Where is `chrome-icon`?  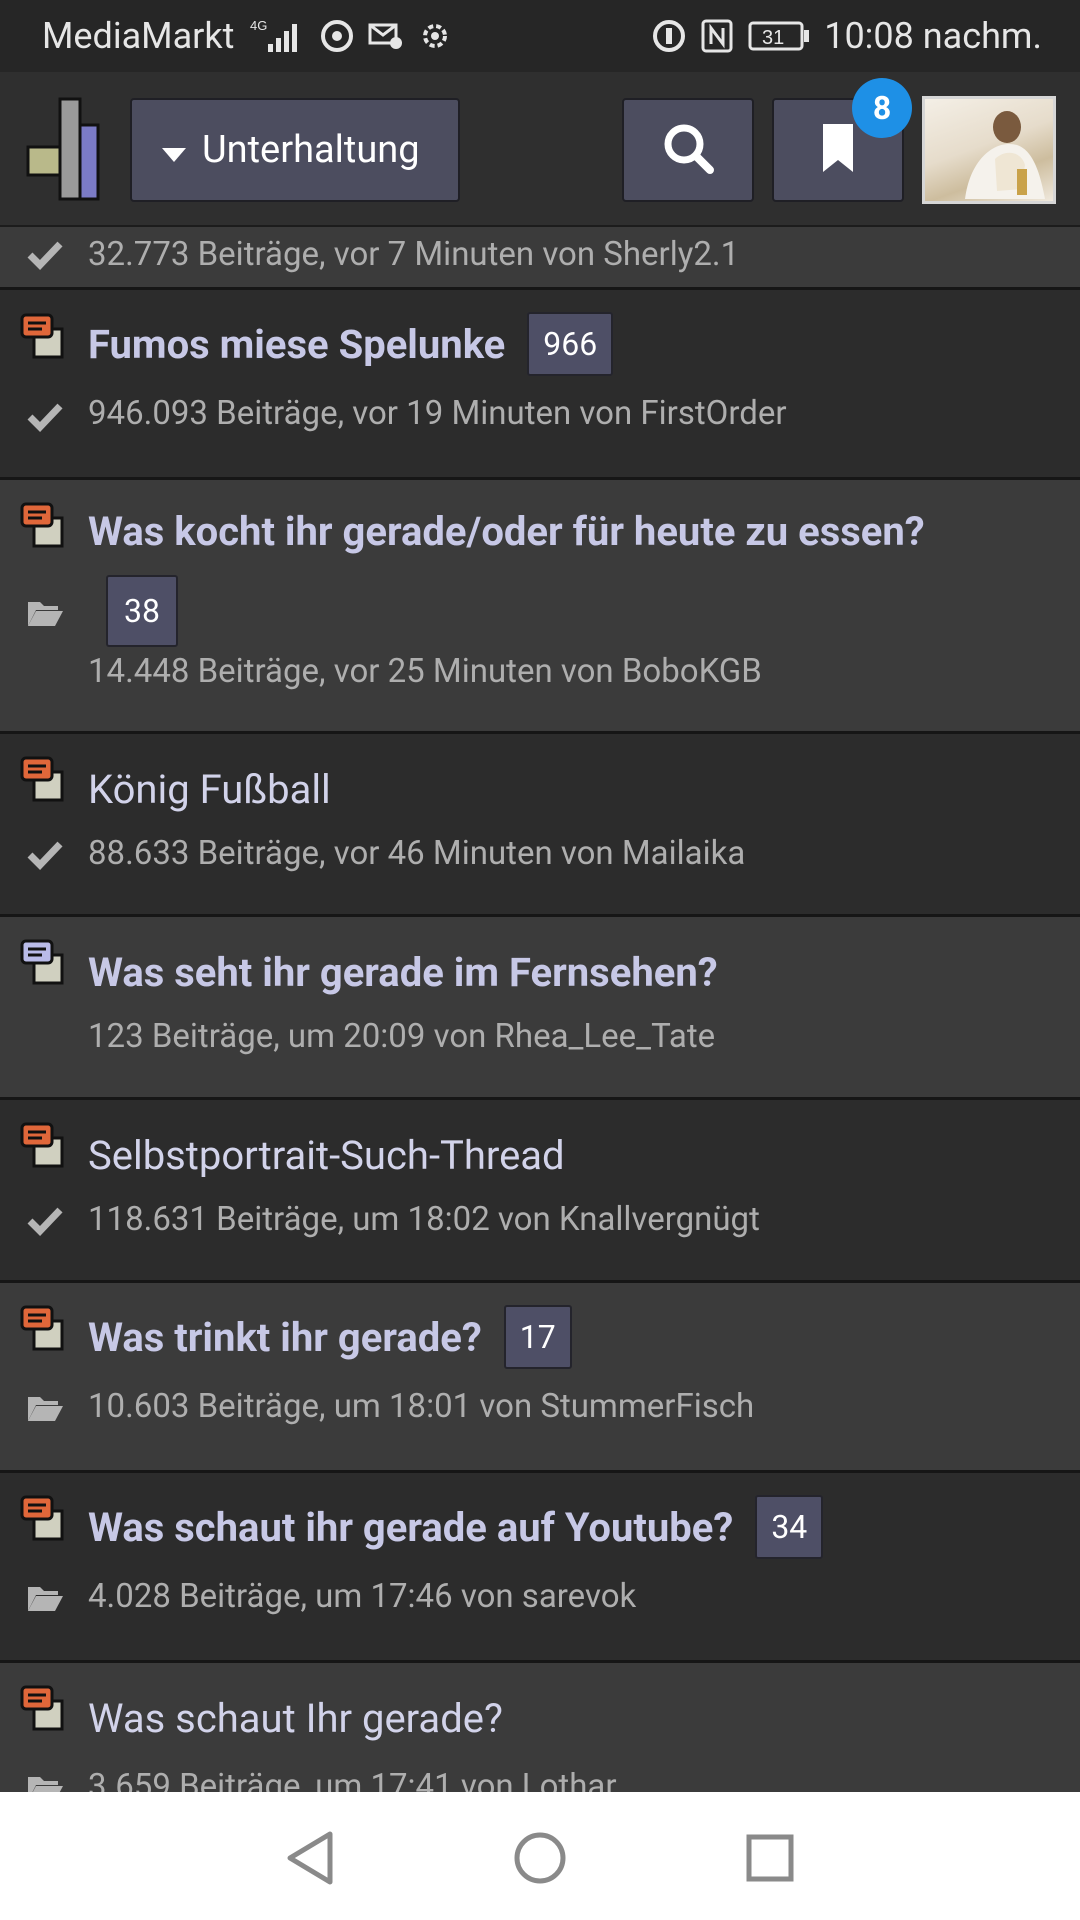
chrome-icon is located at coordinates (337, 36).